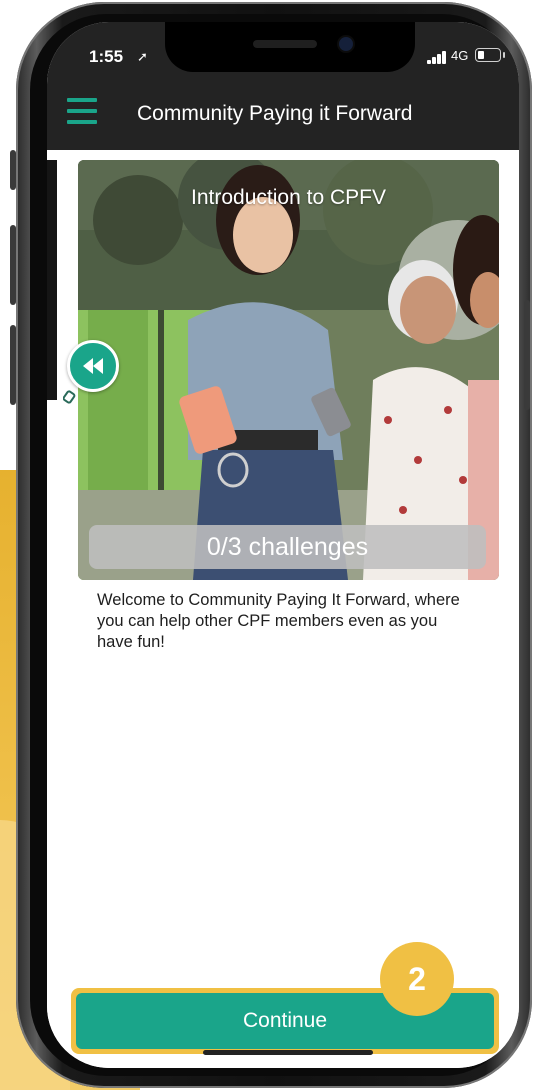  What do you see at coordinates (438, 57) in the screenshot?
I see `signal-icon` at bounding box center [438, 57].